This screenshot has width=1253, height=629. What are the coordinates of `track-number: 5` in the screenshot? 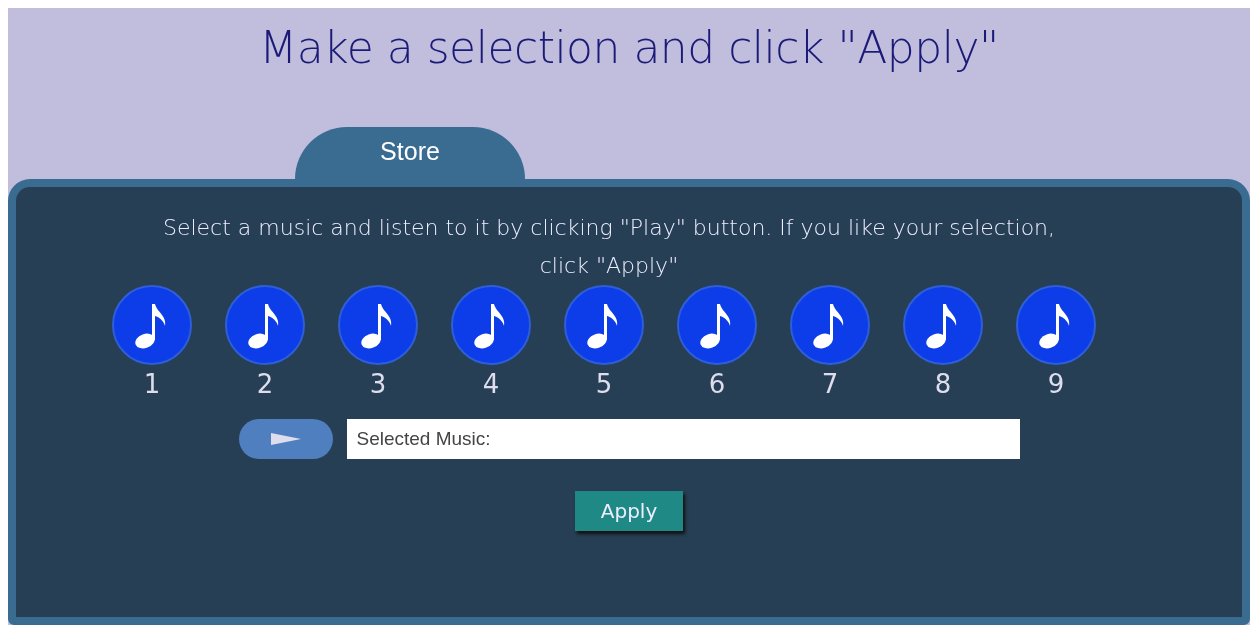 It's located at (604, 384).